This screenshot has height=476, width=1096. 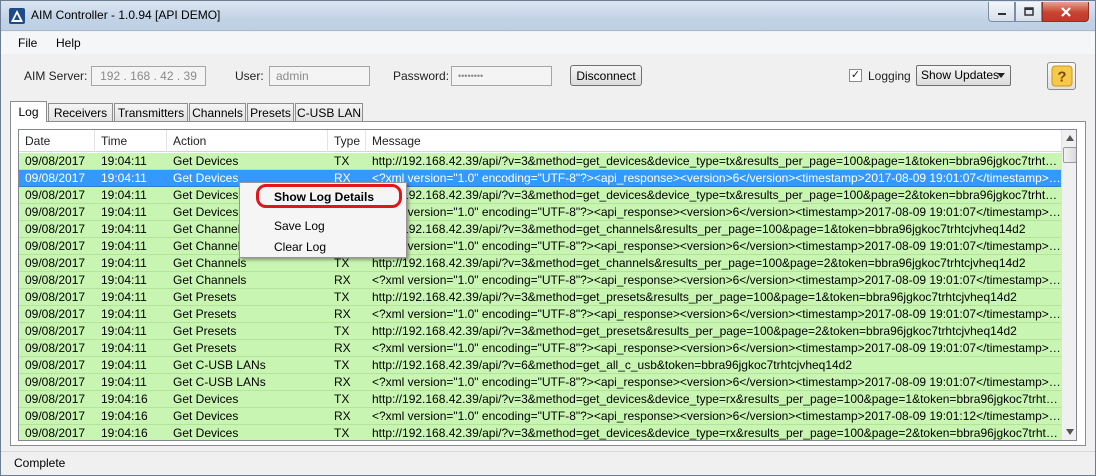 What do you see at coordinates (247, 141) in the screenshot?
I see `column-header-action: Action` at bounding box center [247, 141].